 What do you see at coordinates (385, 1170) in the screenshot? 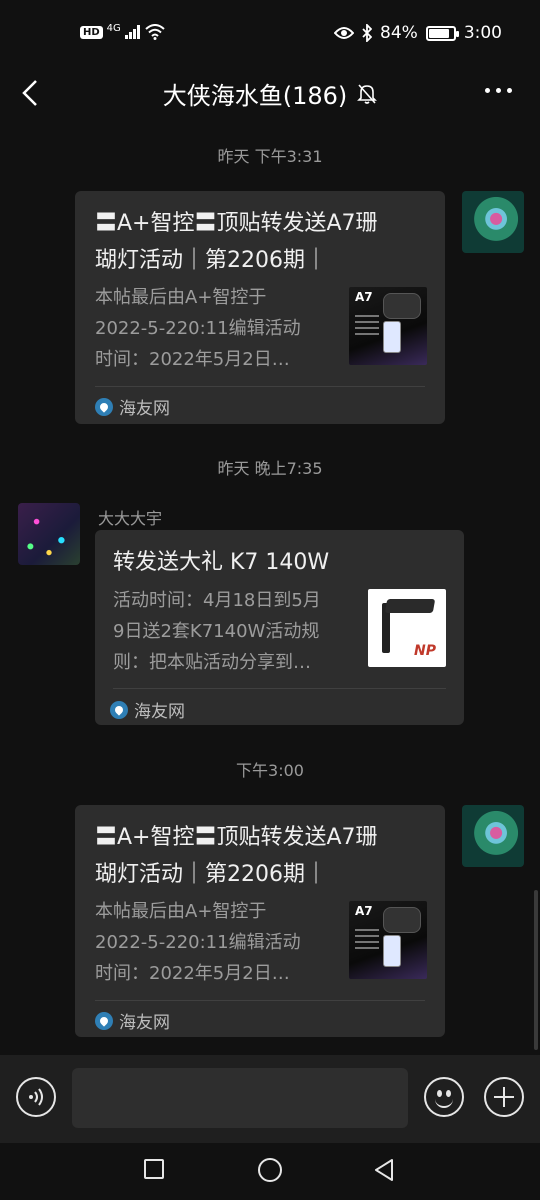
I see `back-icon` at bounding box center [385, 1170].